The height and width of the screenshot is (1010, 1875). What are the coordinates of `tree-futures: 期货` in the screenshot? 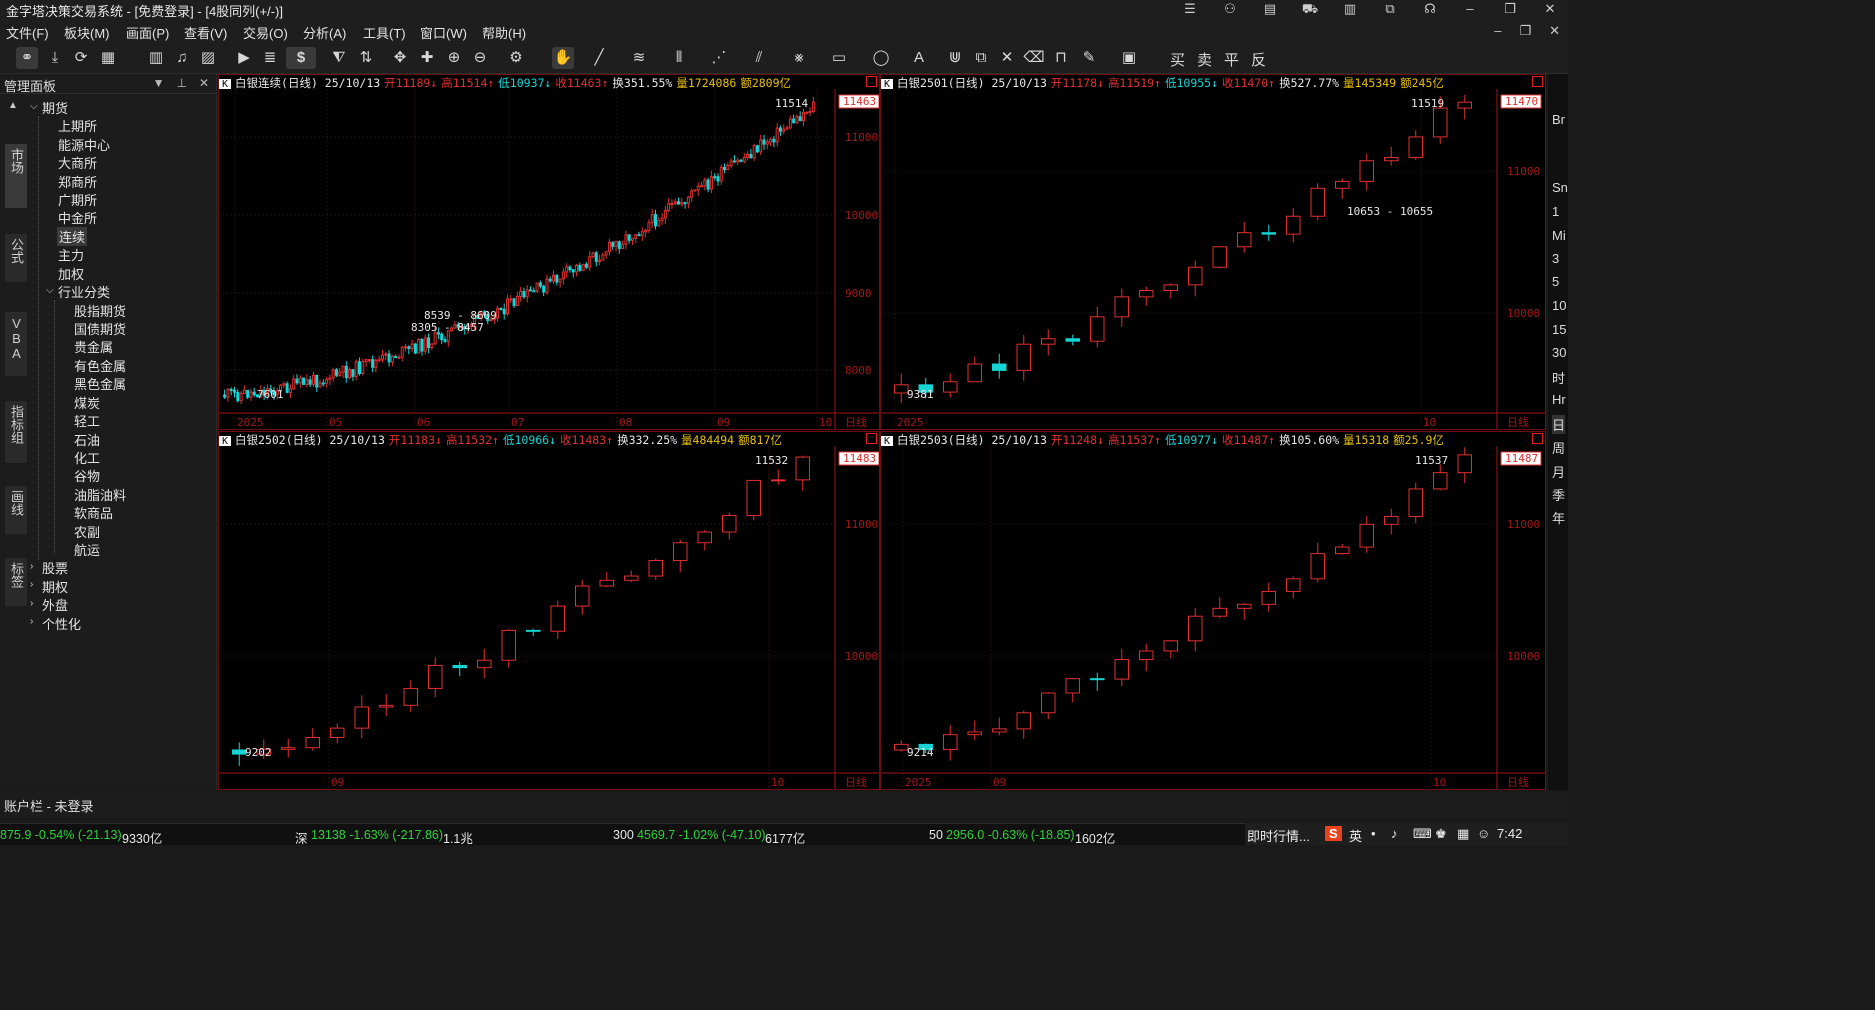 It's located at (55, 107).